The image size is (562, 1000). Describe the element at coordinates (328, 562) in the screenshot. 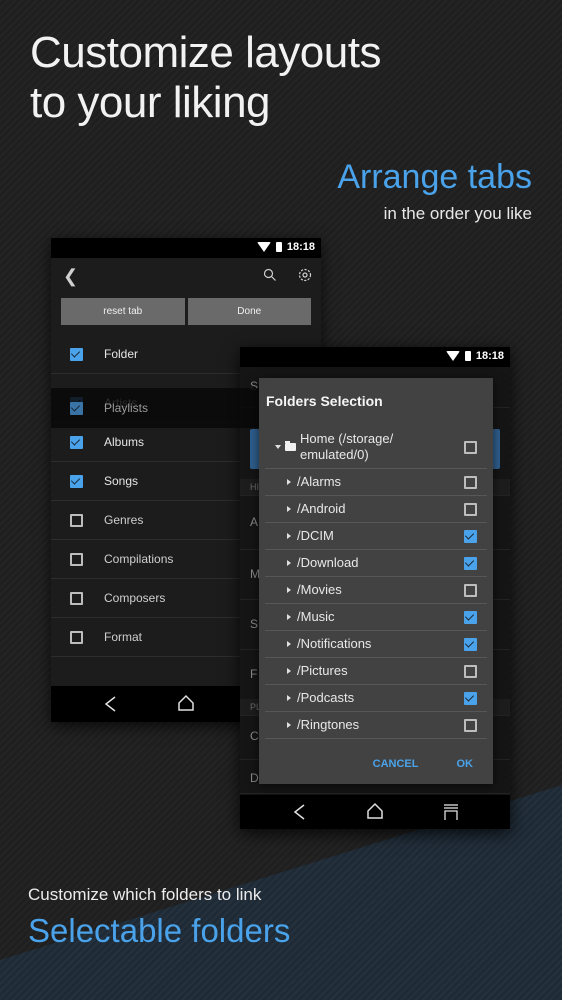

I see `folder-name: /Download` at that location.